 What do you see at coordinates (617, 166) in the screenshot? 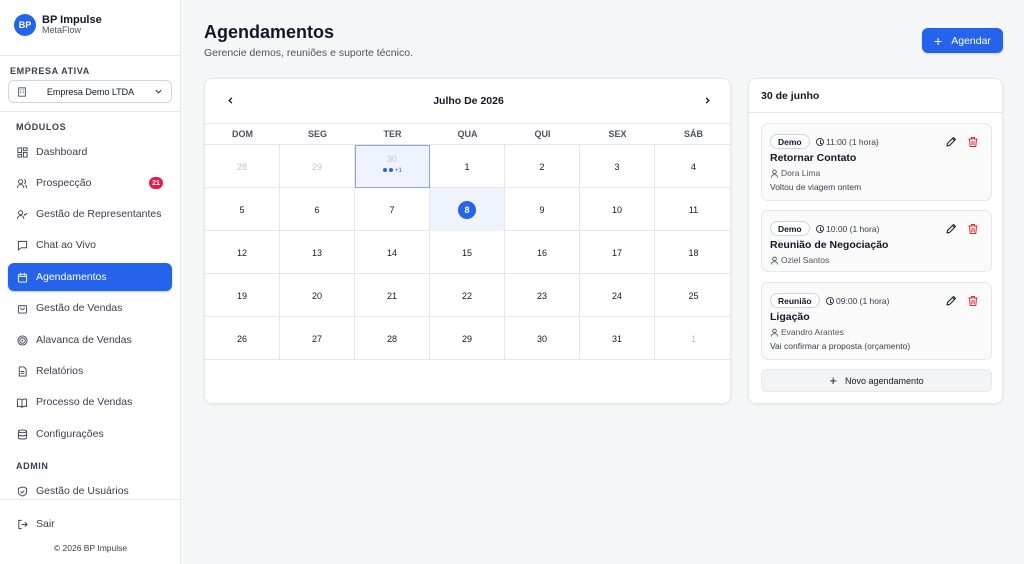
I see `calendar-day: 3` at bounding box center [617, 166].